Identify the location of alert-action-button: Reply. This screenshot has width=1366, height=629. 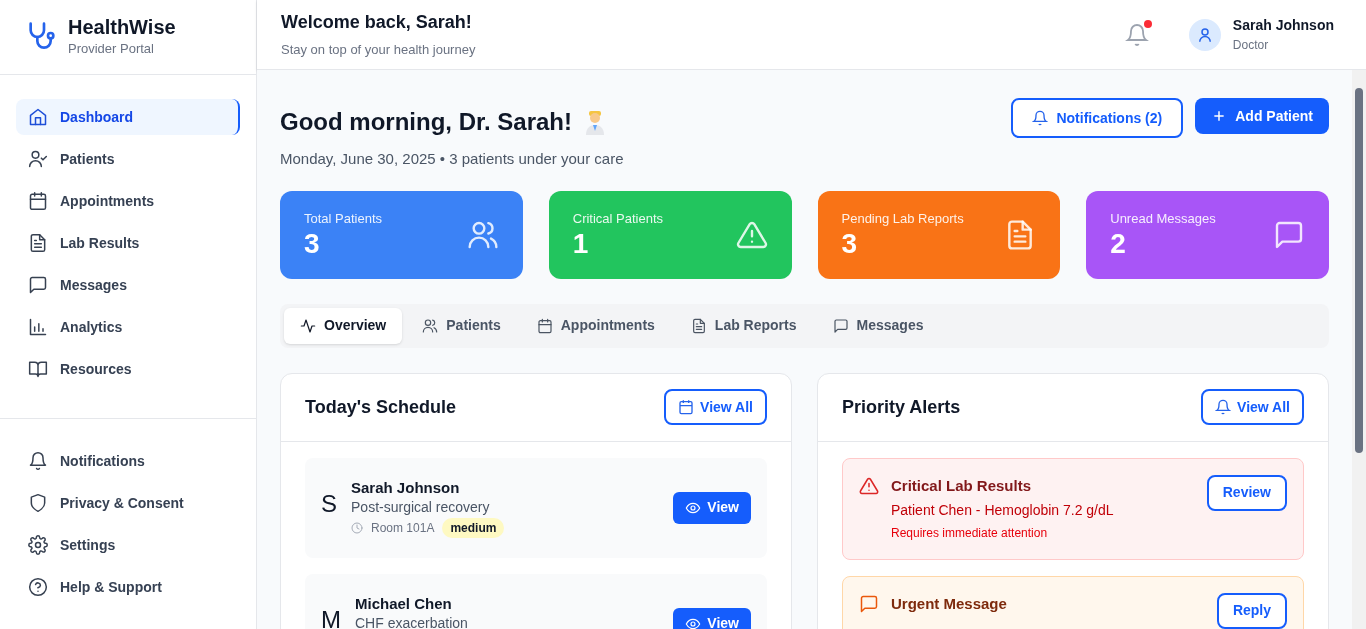
(1251, 610).